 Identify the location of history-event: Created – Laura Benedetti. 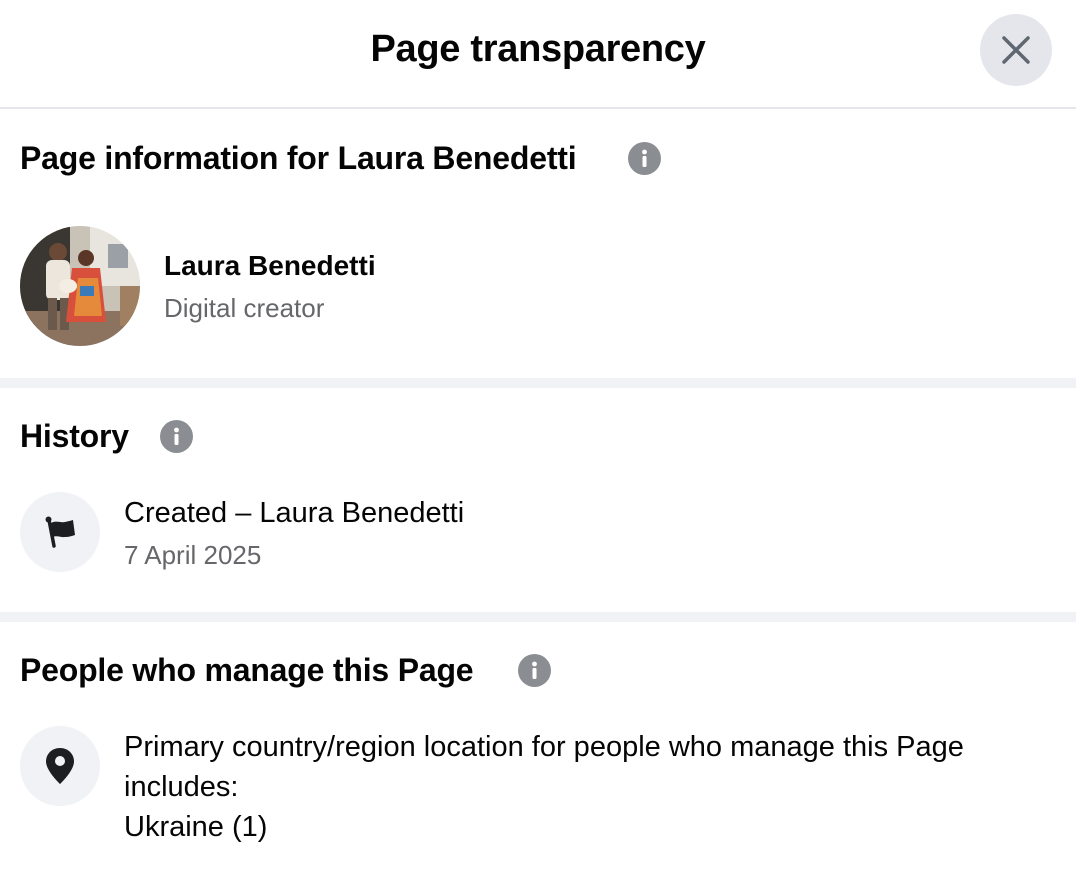
(294, 513).